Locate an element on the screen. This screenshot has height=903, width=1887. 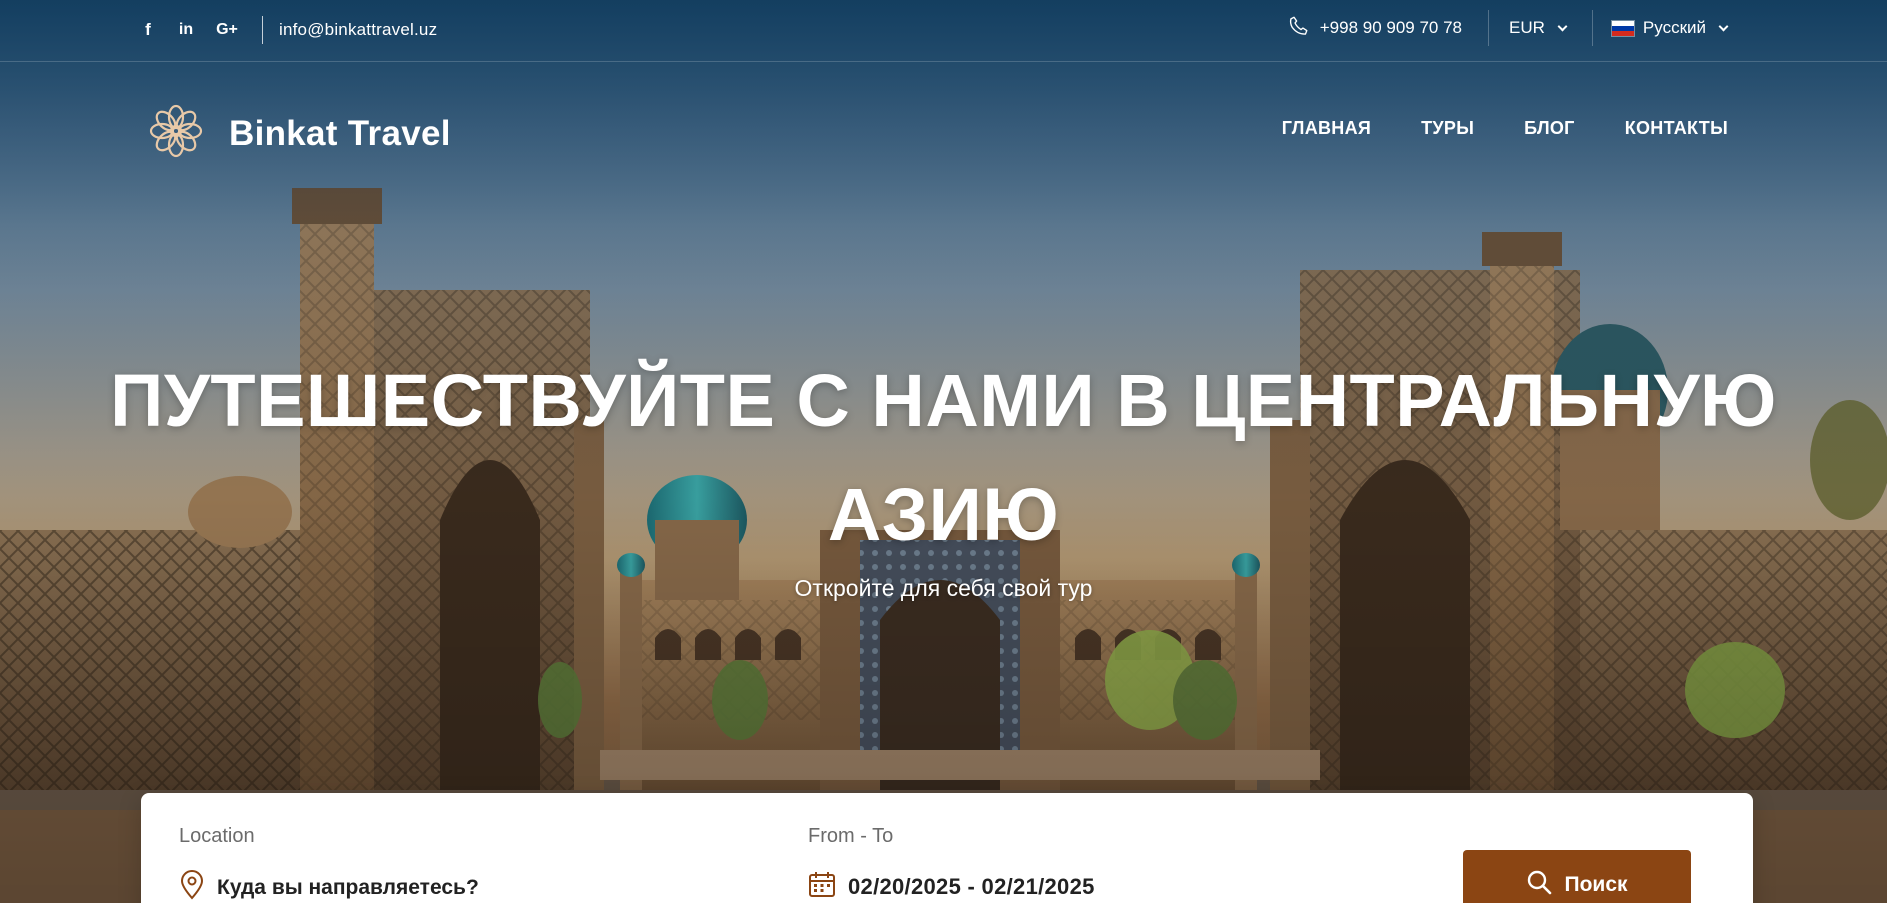
search-button: Поиск is located at coordinates (1577, 876).